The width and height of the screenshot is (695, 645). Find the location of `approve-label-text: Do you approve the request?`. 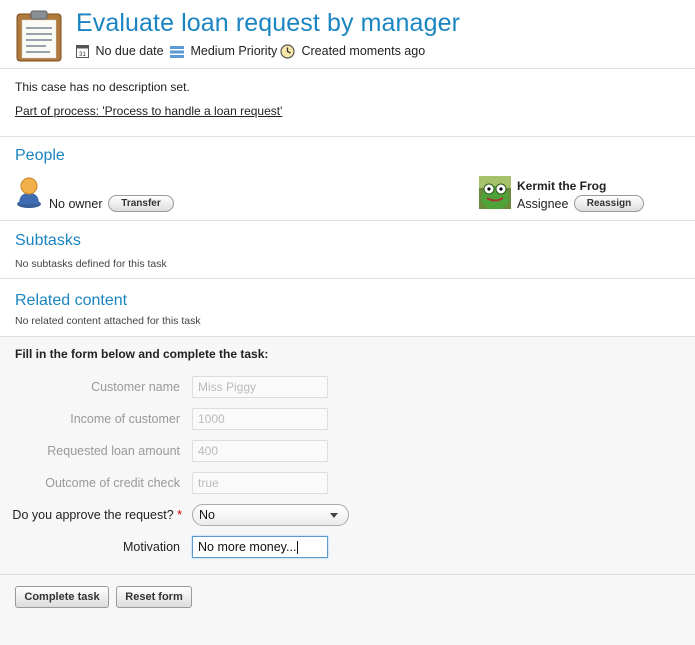

approve-label-text: Do you approve the request? is located at coordinates (93, 515).